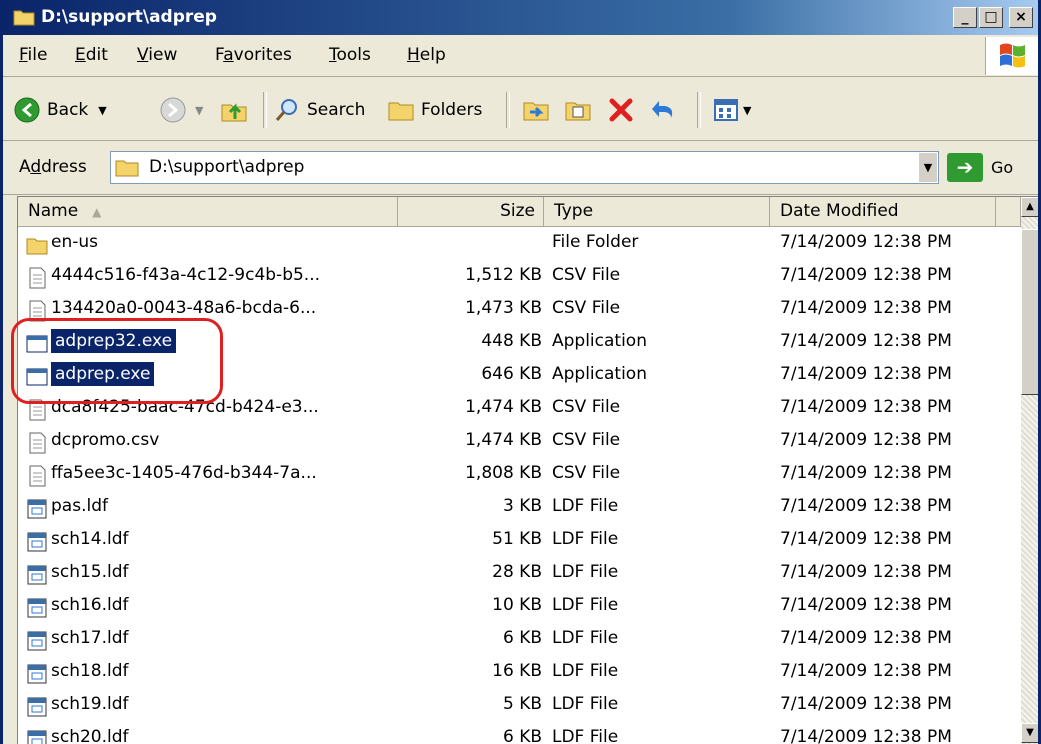 The image size is (1041, 744). What do you see at coordinates (1002, 167) in the screenshot?
I see `go-button: Go` at bounding box center [1002, 167].